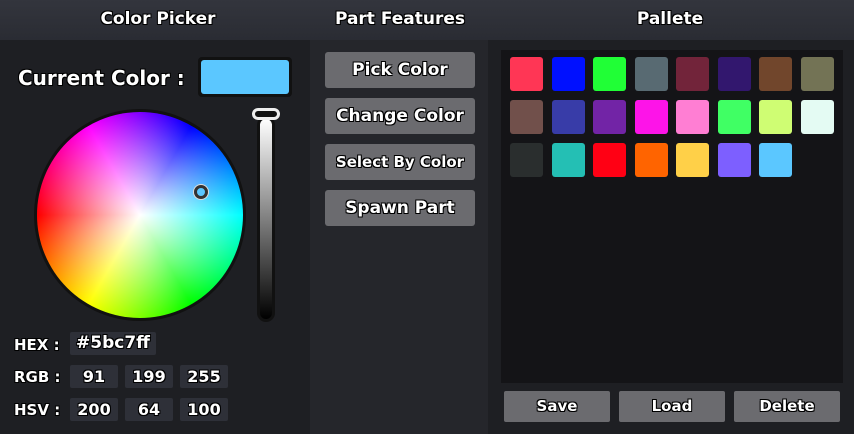 This screenshot has width=854, height=434. What do you see at coordinates (201, 192) in the screenshot?
I see `color-wheel-marker` at bounding box center [201, 192].